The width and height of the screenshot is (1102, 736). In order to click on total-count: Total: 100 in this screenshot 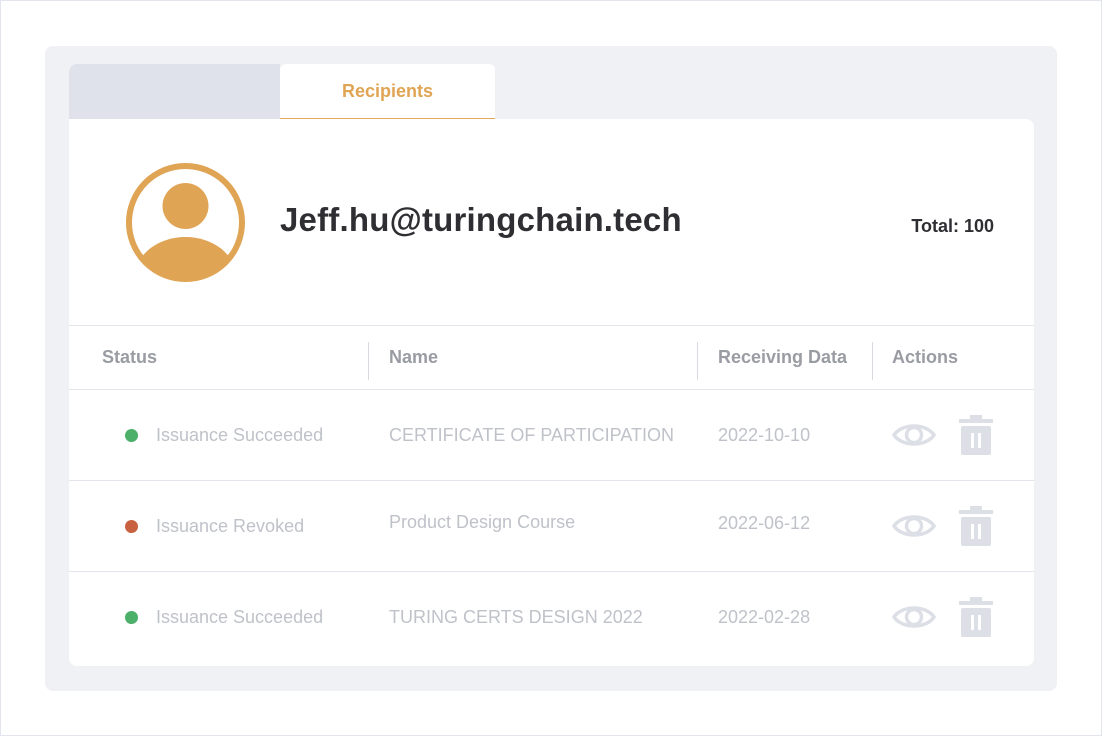, I will do `click(952, 226)`.